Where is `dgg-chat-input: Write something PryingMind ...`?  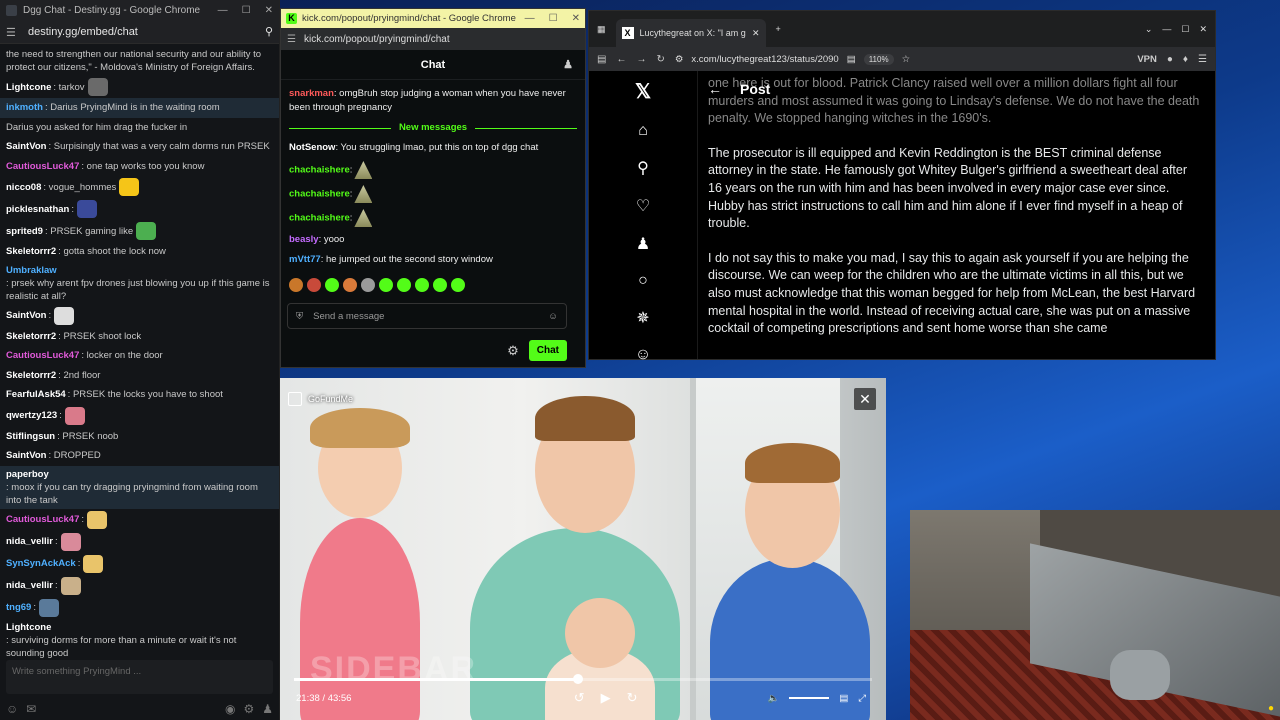 dgg-chat-input: Write something PryingMind ... is located at coordinates (139, 677).